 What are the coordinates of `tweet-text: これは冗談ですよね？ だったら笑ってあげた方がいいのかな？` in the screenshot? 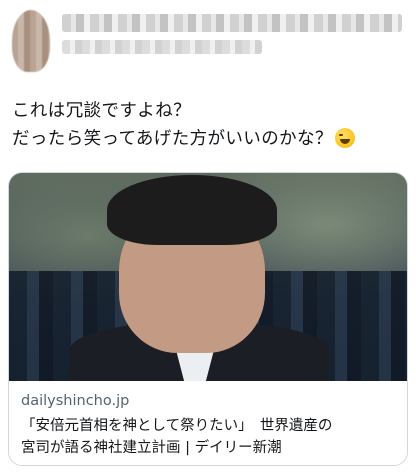 It's located at (208, 125).